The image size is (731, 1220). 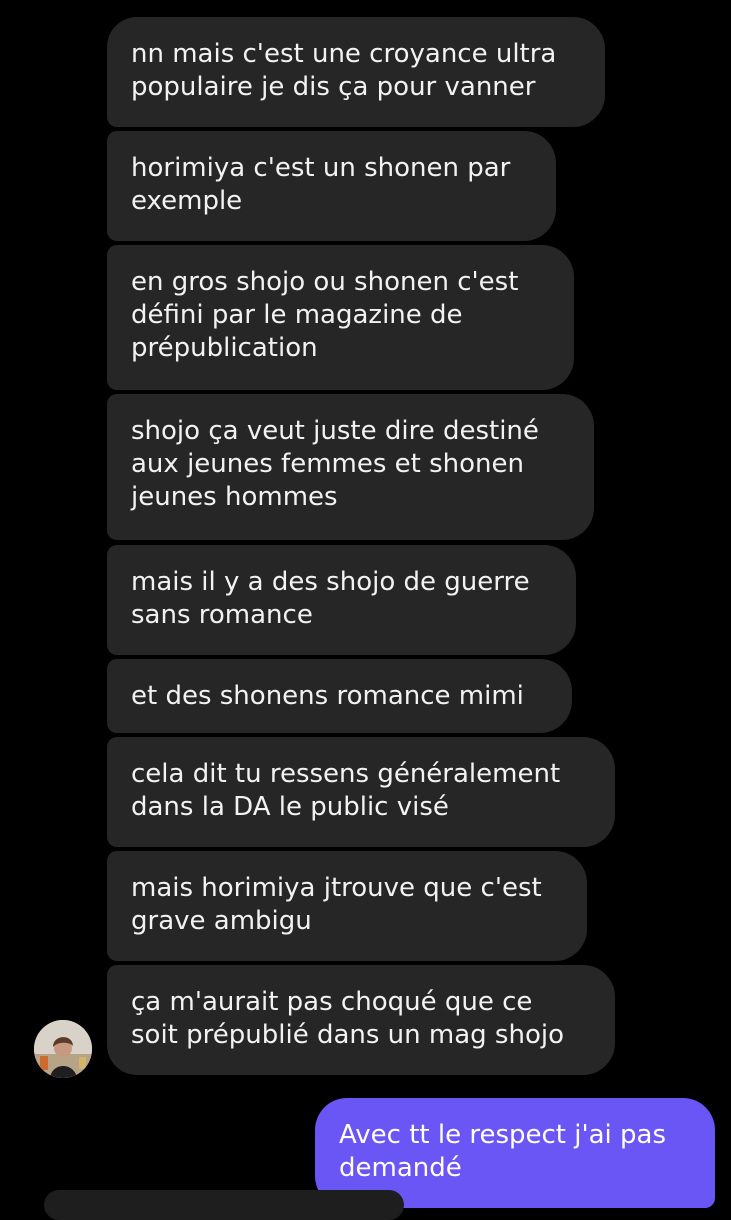 What do you see at coordinates (222, 615) in the screenshot?
I see `message-line: sans romance` at bounding box center [222, 615].